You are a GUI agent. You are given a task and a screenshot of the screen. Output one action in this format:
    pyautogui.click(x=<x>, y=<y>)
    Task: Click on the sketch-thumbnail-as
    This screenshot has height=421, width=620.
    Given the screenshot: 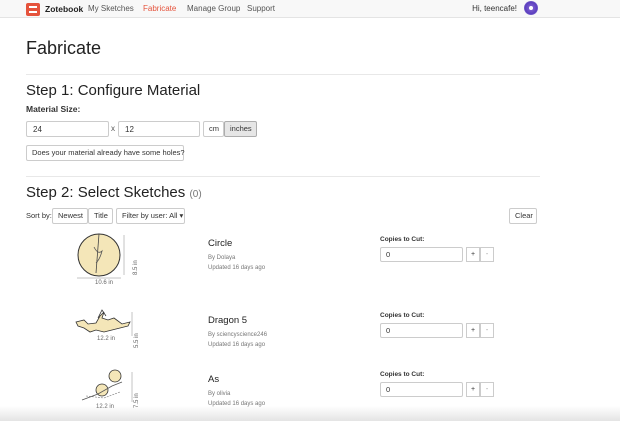 What is the action you would take?
    pyautogui.click(x=107, y=386)
    